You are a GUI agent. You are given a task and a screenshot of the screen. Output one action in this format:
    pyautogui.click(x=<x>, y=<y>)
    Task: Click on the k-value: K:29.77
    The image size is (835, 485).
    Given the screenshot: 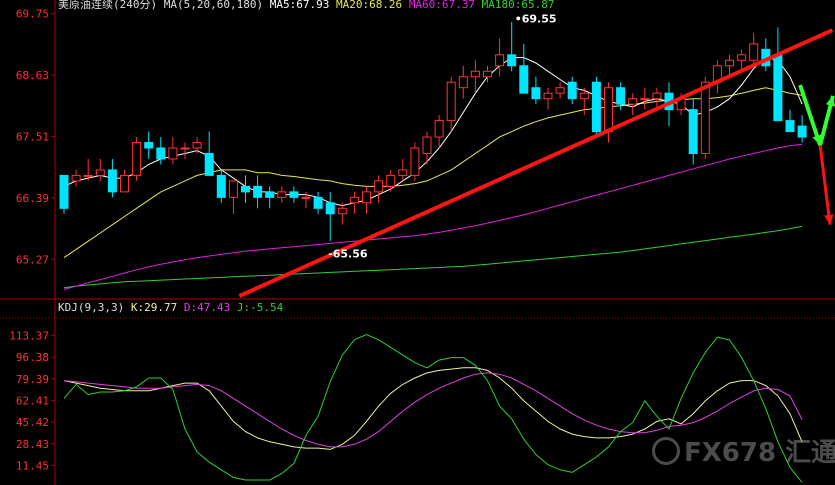 What is the action you would take?
    pyautogui.click(x=154, y=307)
    